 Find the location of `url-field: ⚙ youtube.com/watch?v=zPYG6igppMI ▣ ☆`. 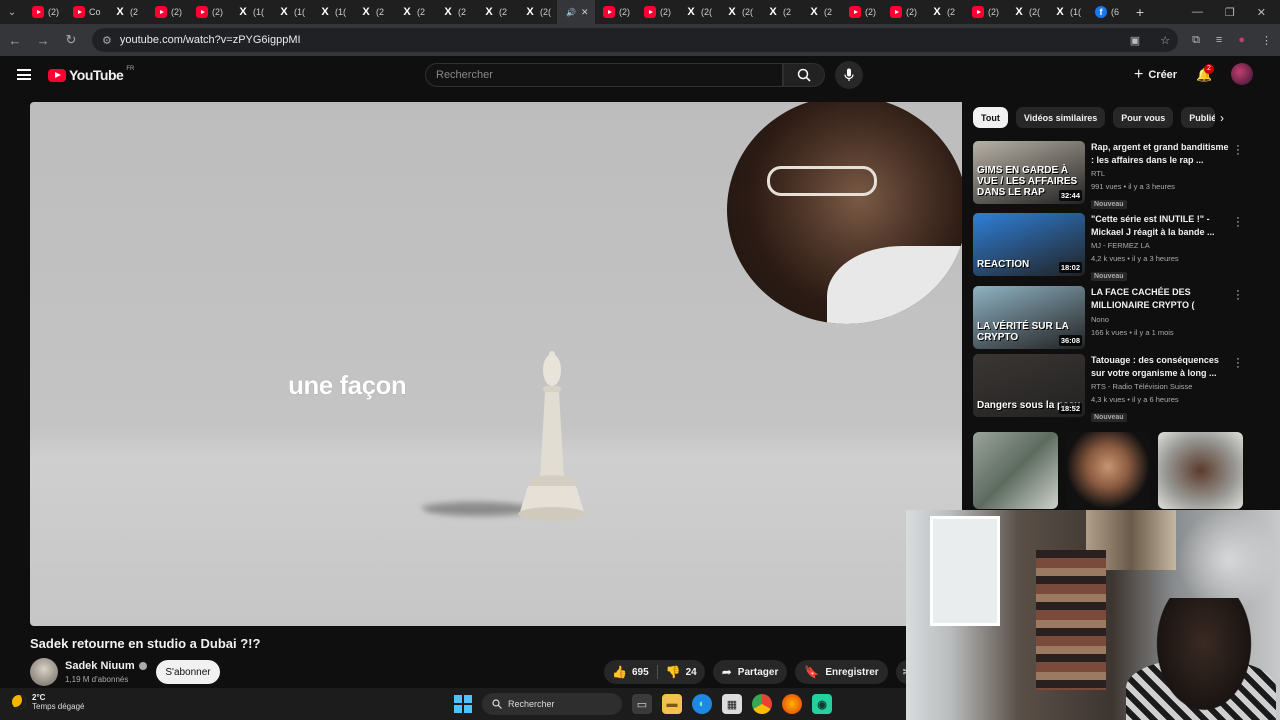

url-field: ⚙ youtube.com/watch?v=zPYG6igppMI ▣ ☆ is located at coordinates (635, 40).